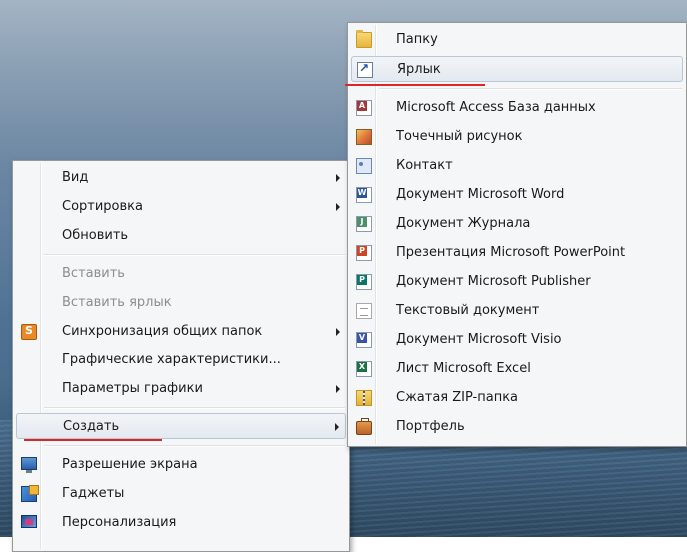 Image resolution: width=687 pixels, height=552 pixels. What do you see at coordinates (364, 39) in the screenshot?
I see `folder-icon` at bounding box center [364, 39].